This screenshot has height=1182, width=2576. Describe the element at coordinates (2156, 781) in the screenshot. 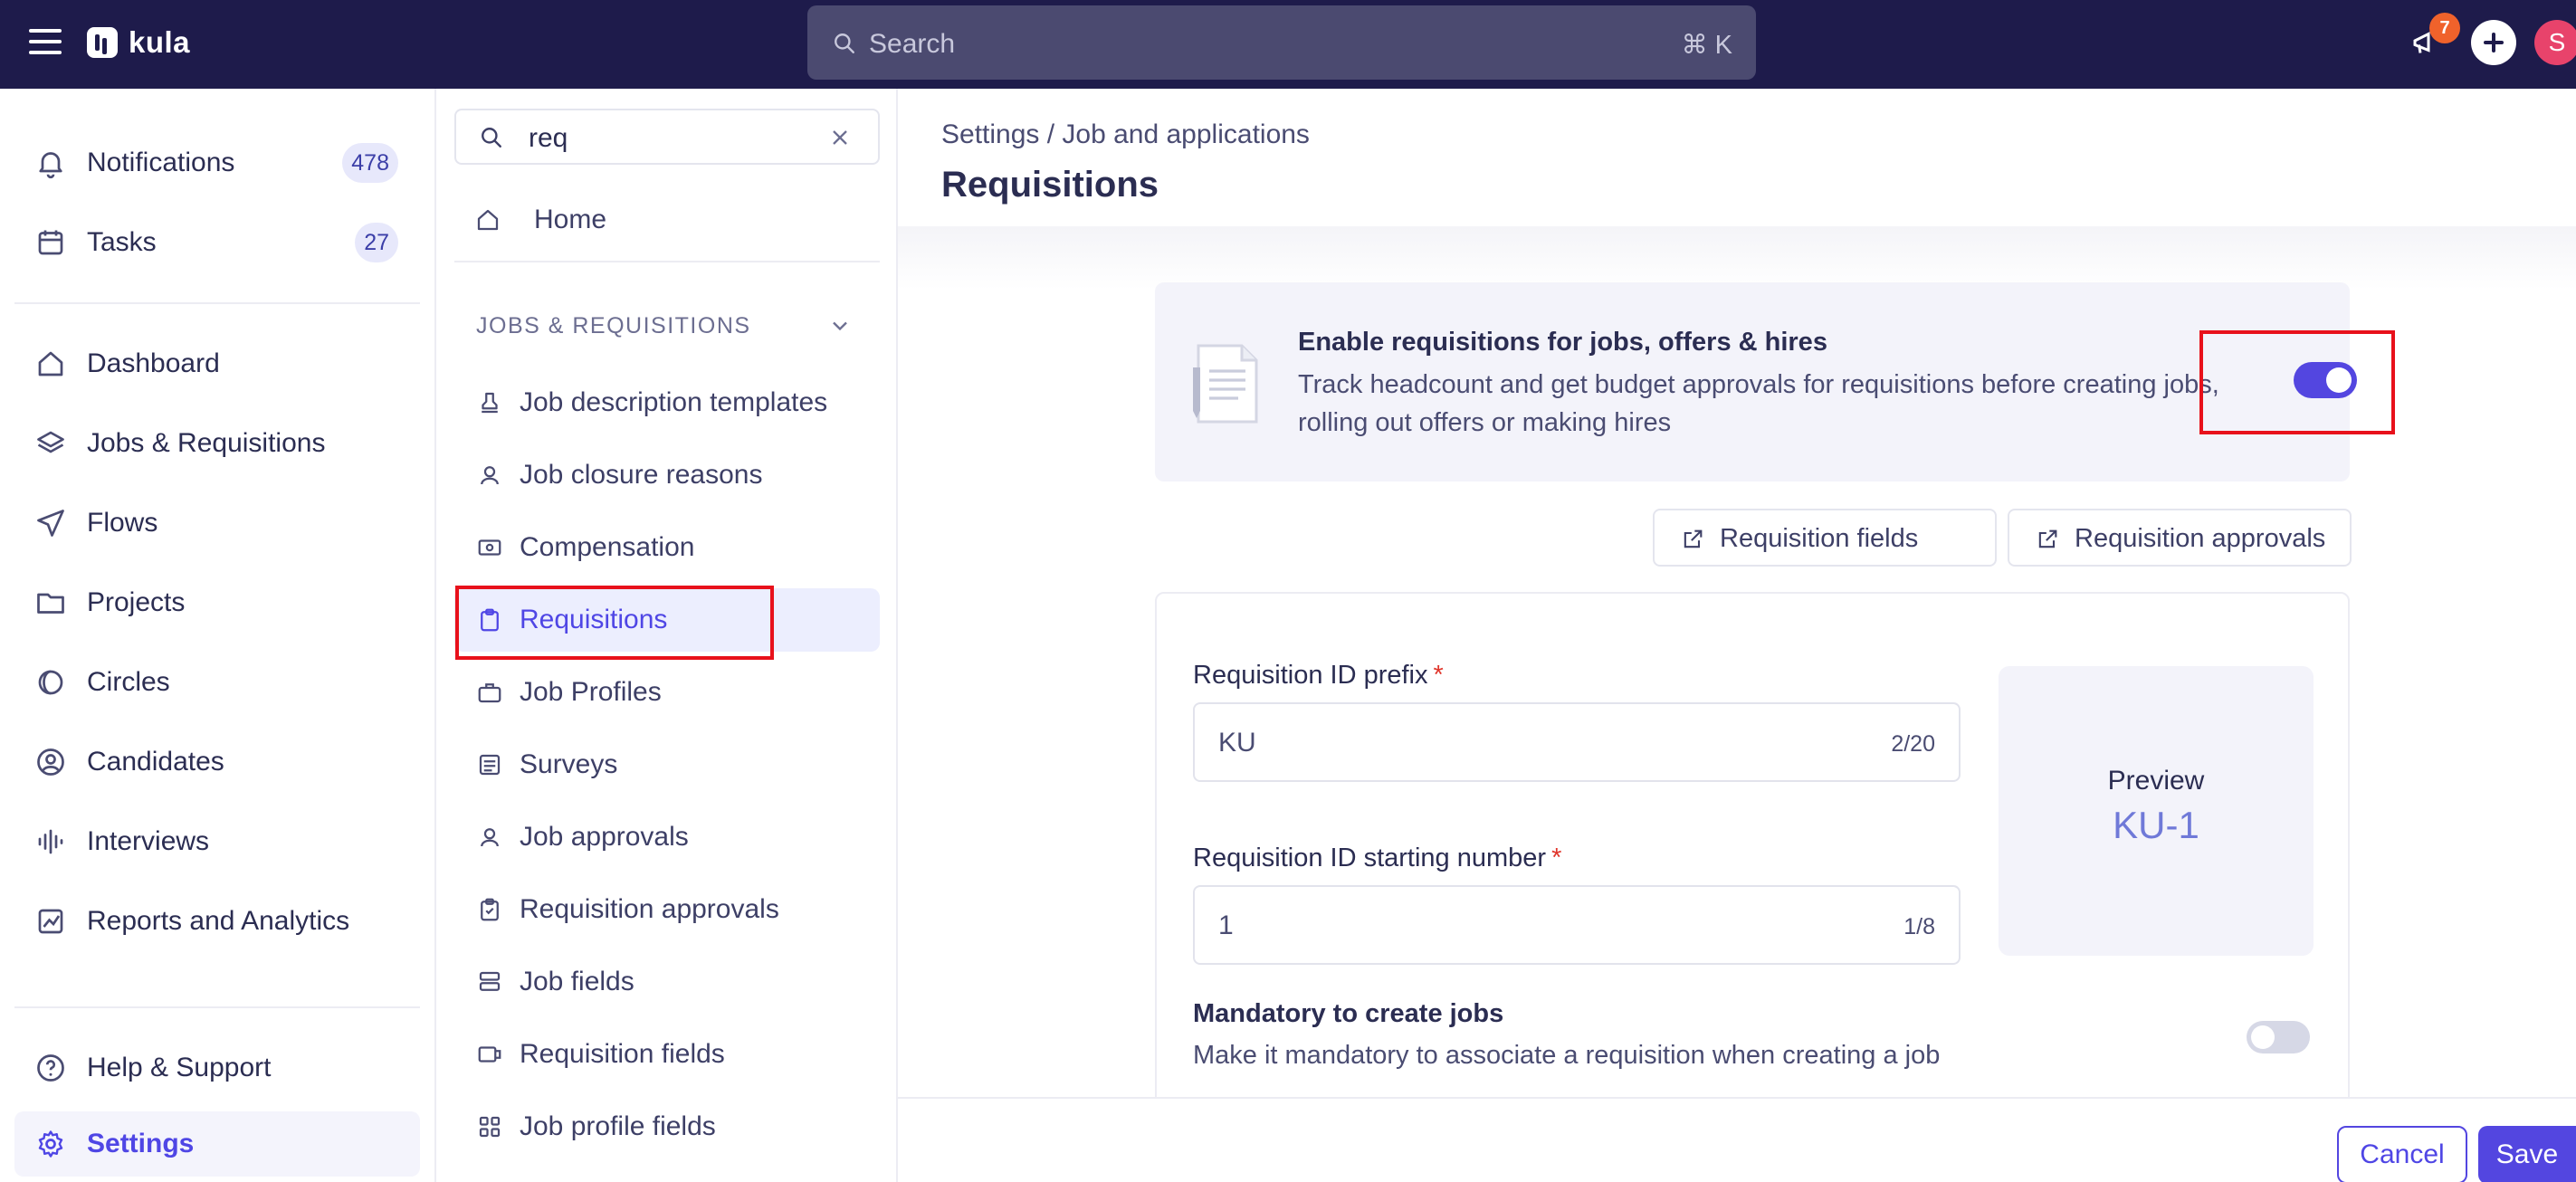

I see `preview-label: Preview` at that location.